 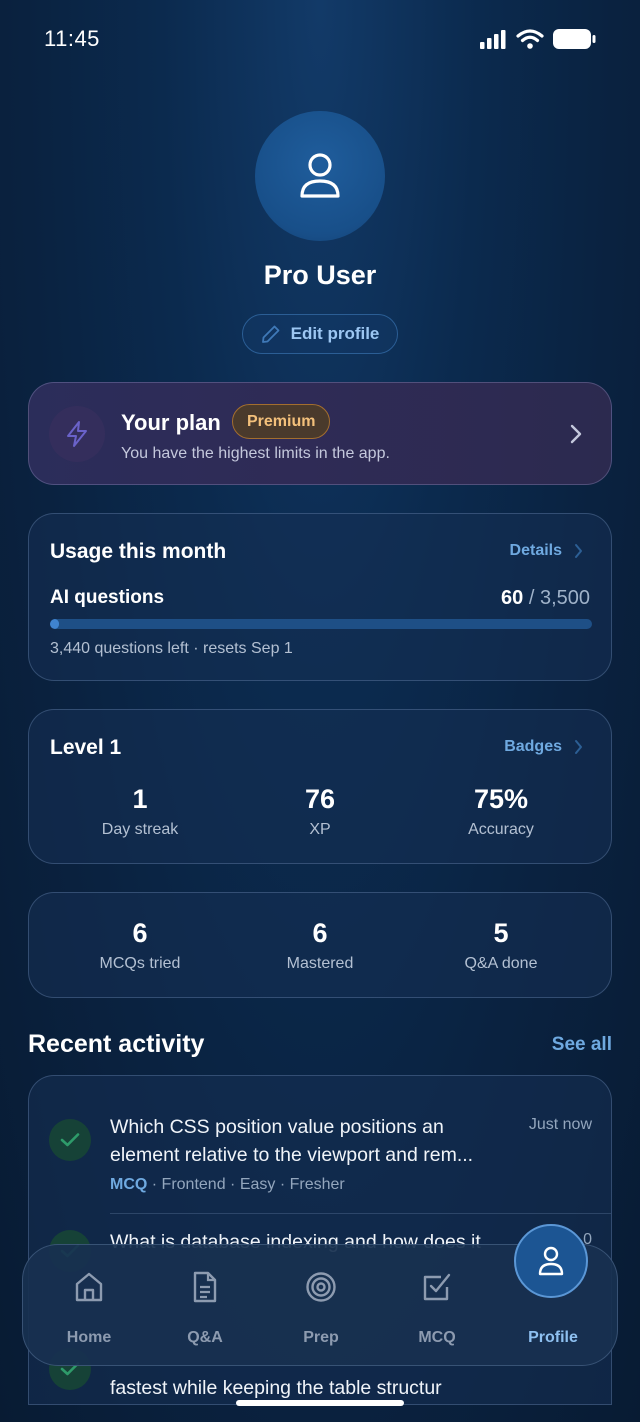 I want to click on lightning-icon, so click(x=77, y=434).